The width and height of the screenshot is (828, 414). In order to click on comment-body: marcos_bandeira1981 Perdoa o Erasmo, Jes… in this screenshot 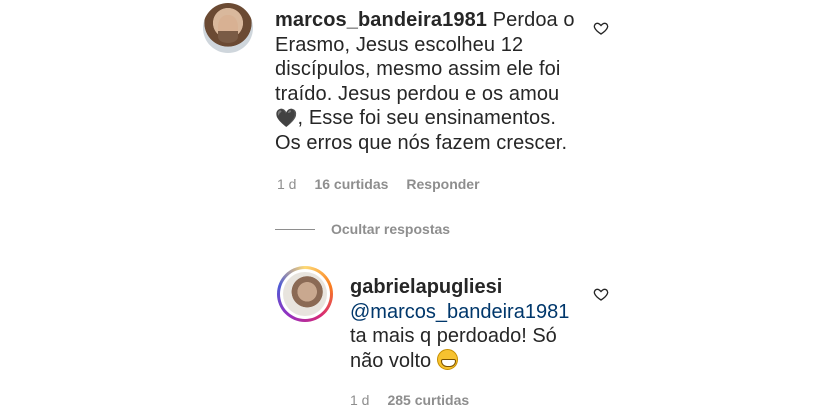, I will do `click(425, 81)`.